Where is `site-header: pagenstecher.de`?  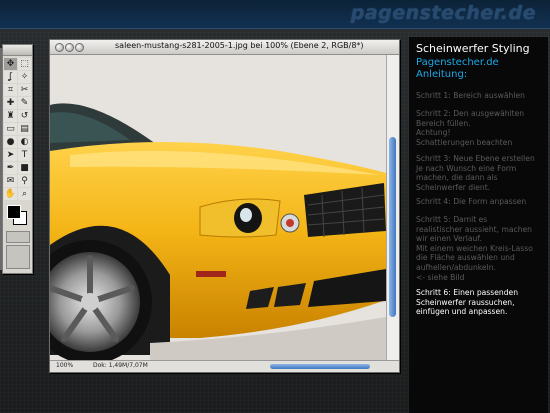
site-header: pagenstecher.de is located at coordinates (275, 14).